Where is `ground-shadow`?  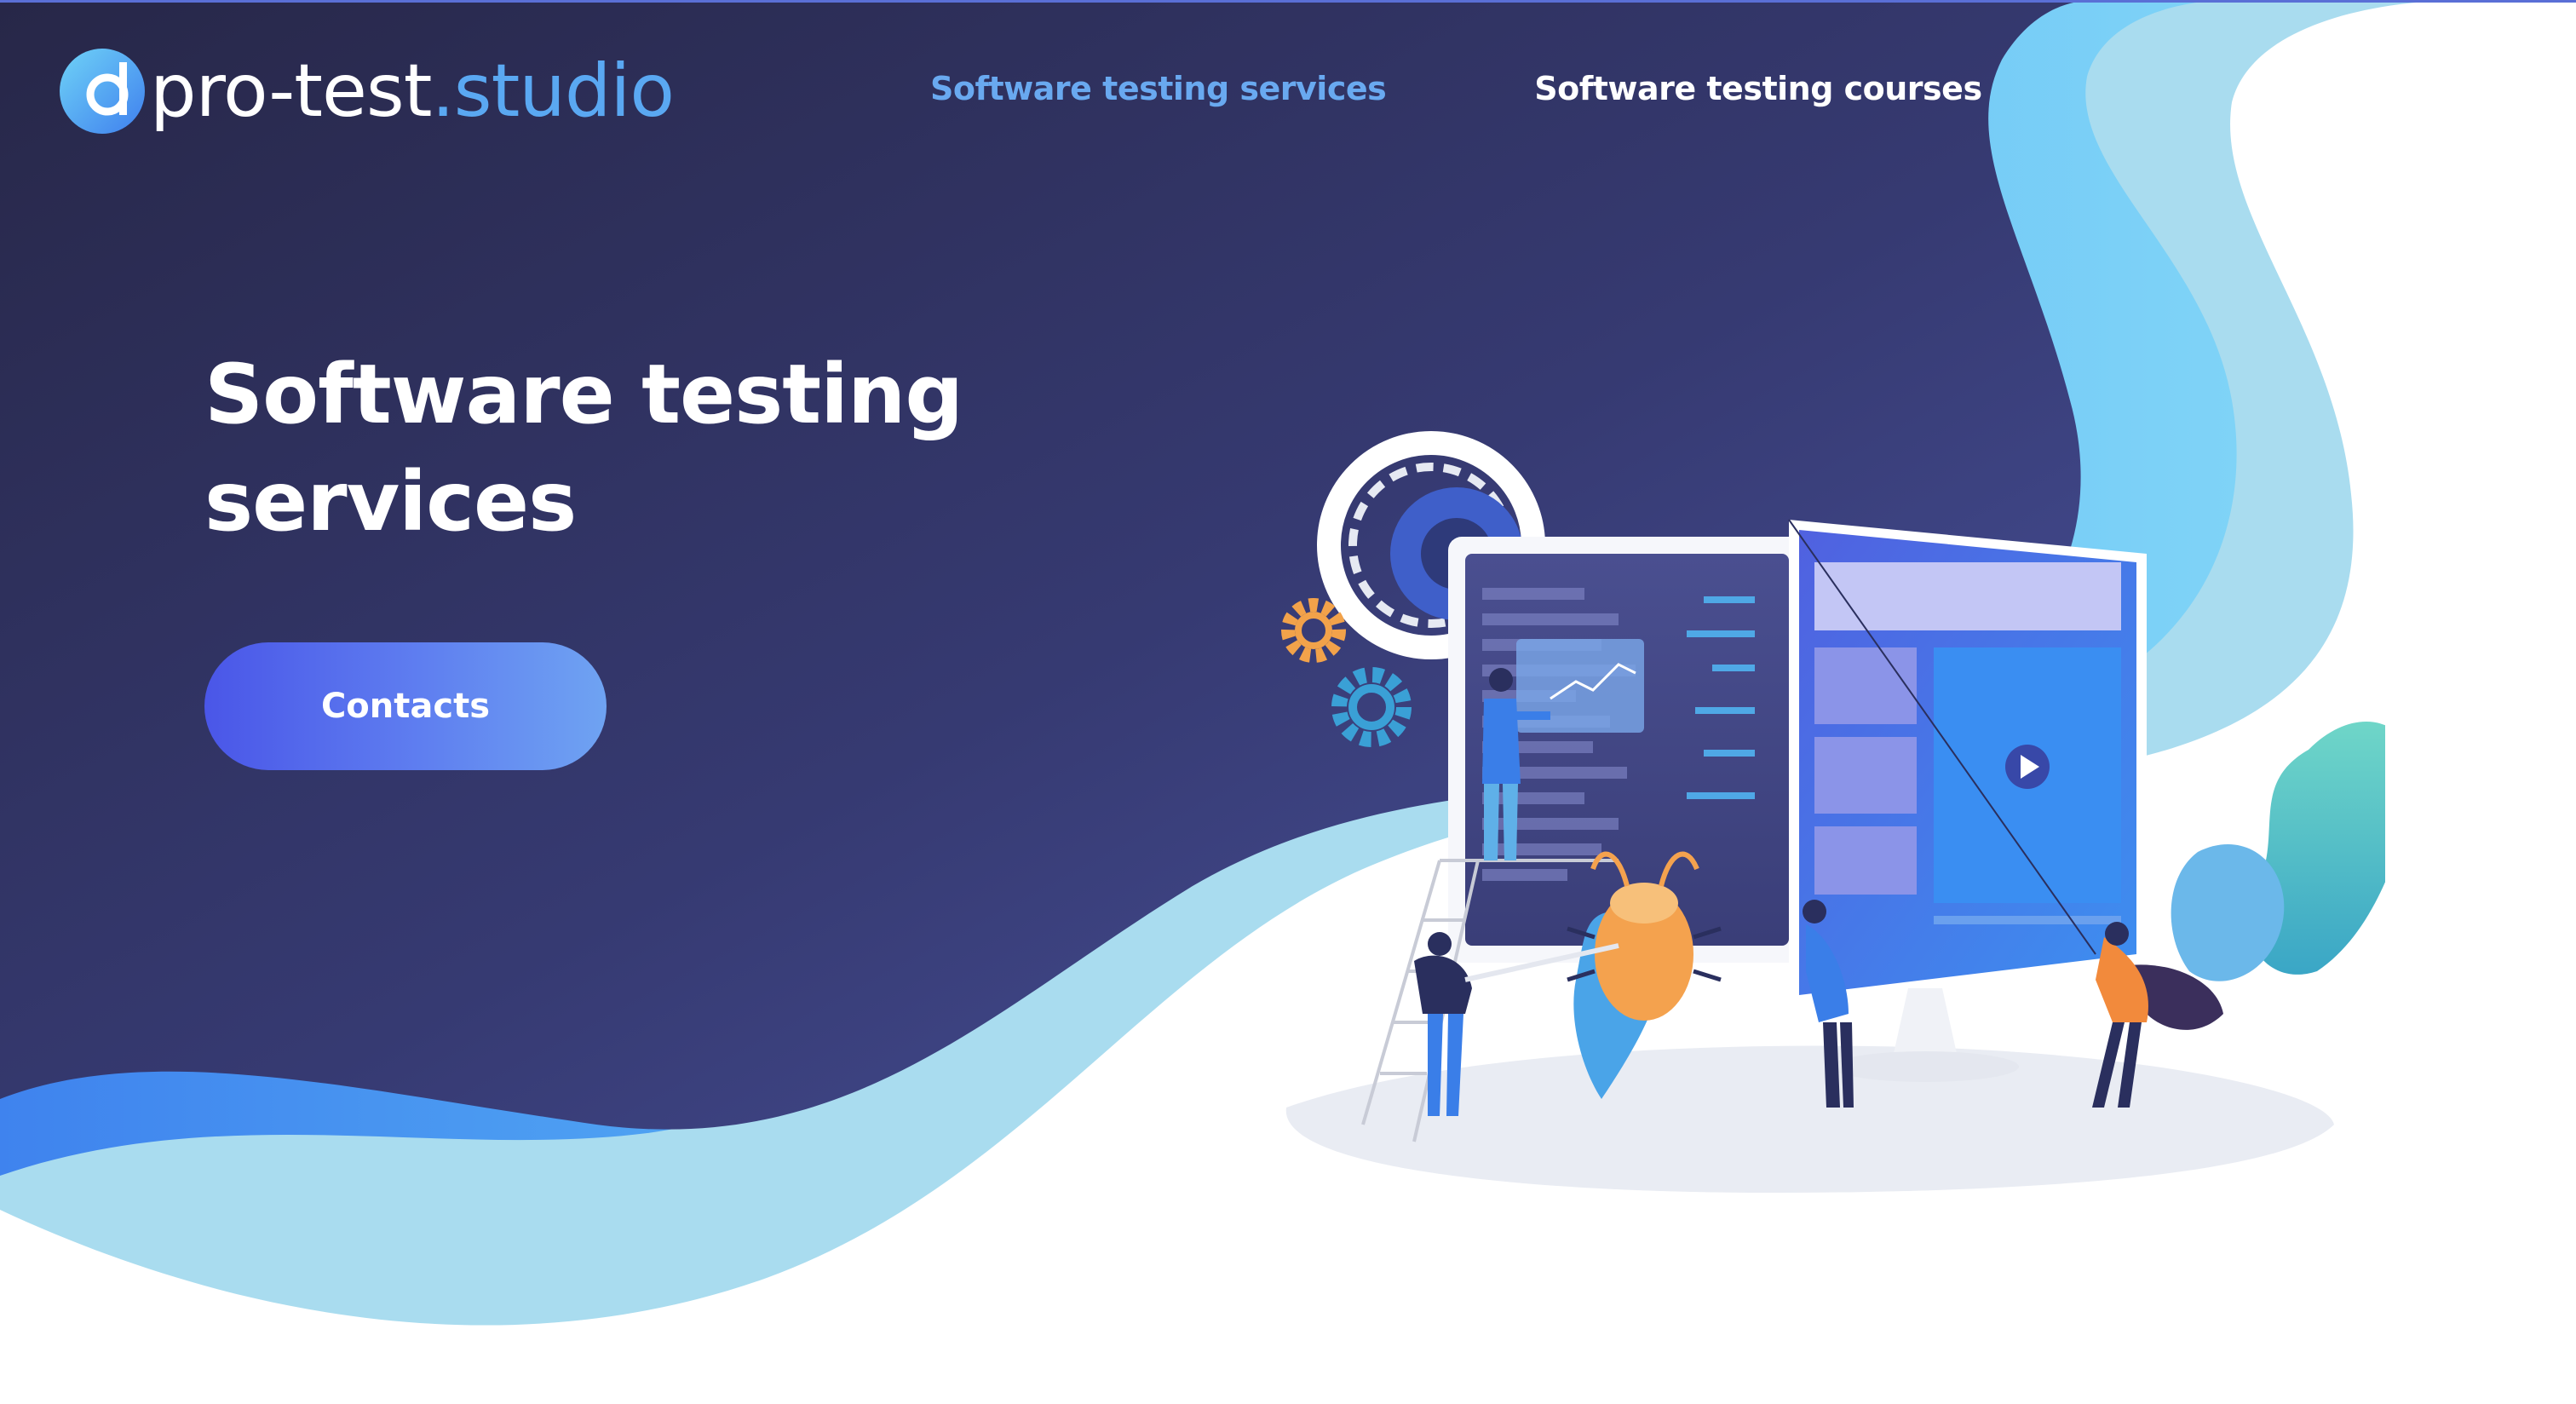
ground-shadow is located at coordinates (1810, 1119).